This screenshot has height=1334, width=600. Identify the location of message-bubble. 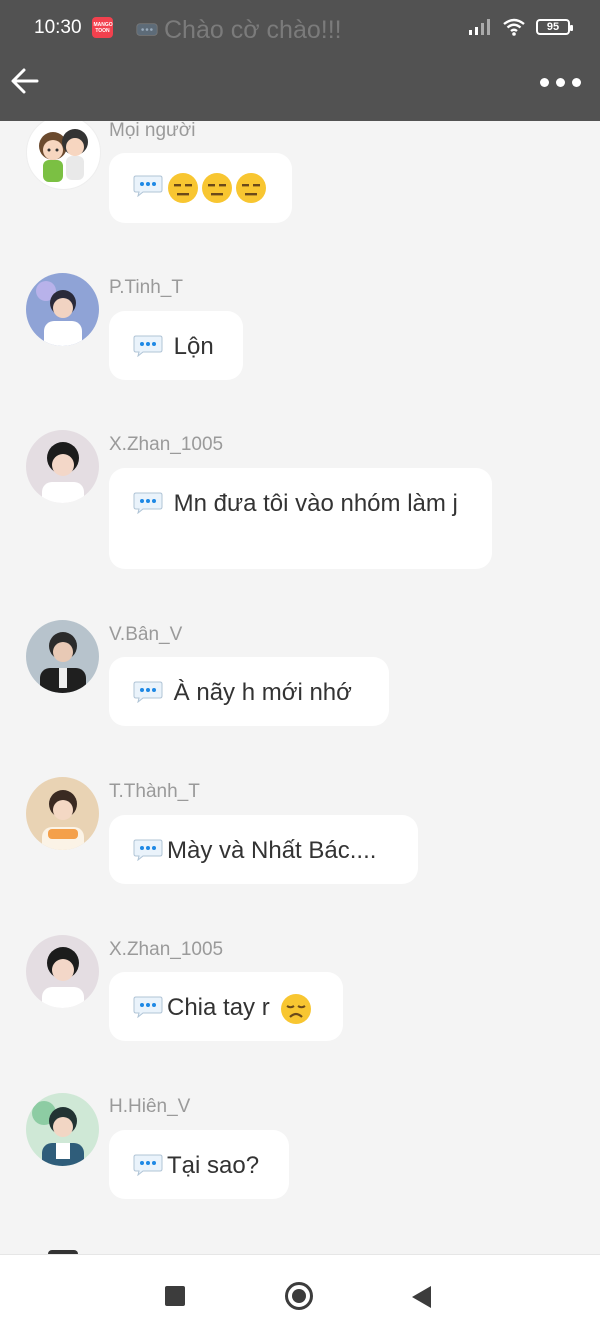
(200, 188).